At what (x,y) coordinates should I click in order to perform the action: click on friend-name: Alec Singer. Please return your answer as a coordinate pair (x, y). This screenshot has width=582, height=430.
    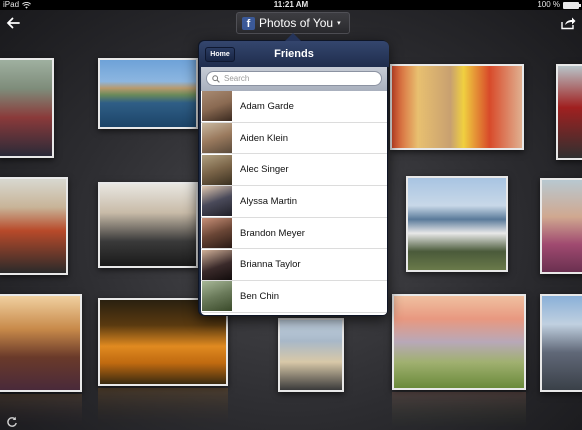
    Looking at the image, I should click on (264, 170).